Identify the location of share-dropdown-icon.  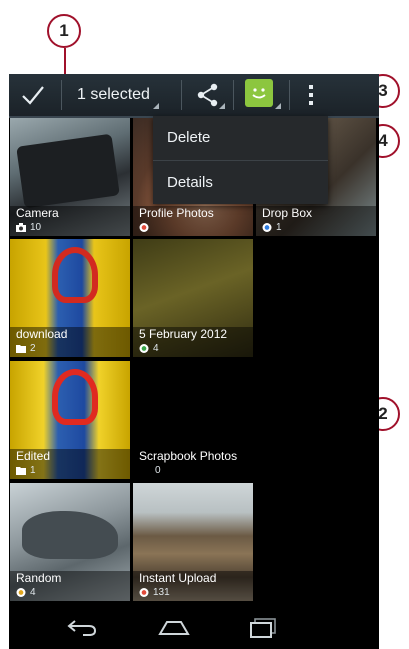
(222, 106).